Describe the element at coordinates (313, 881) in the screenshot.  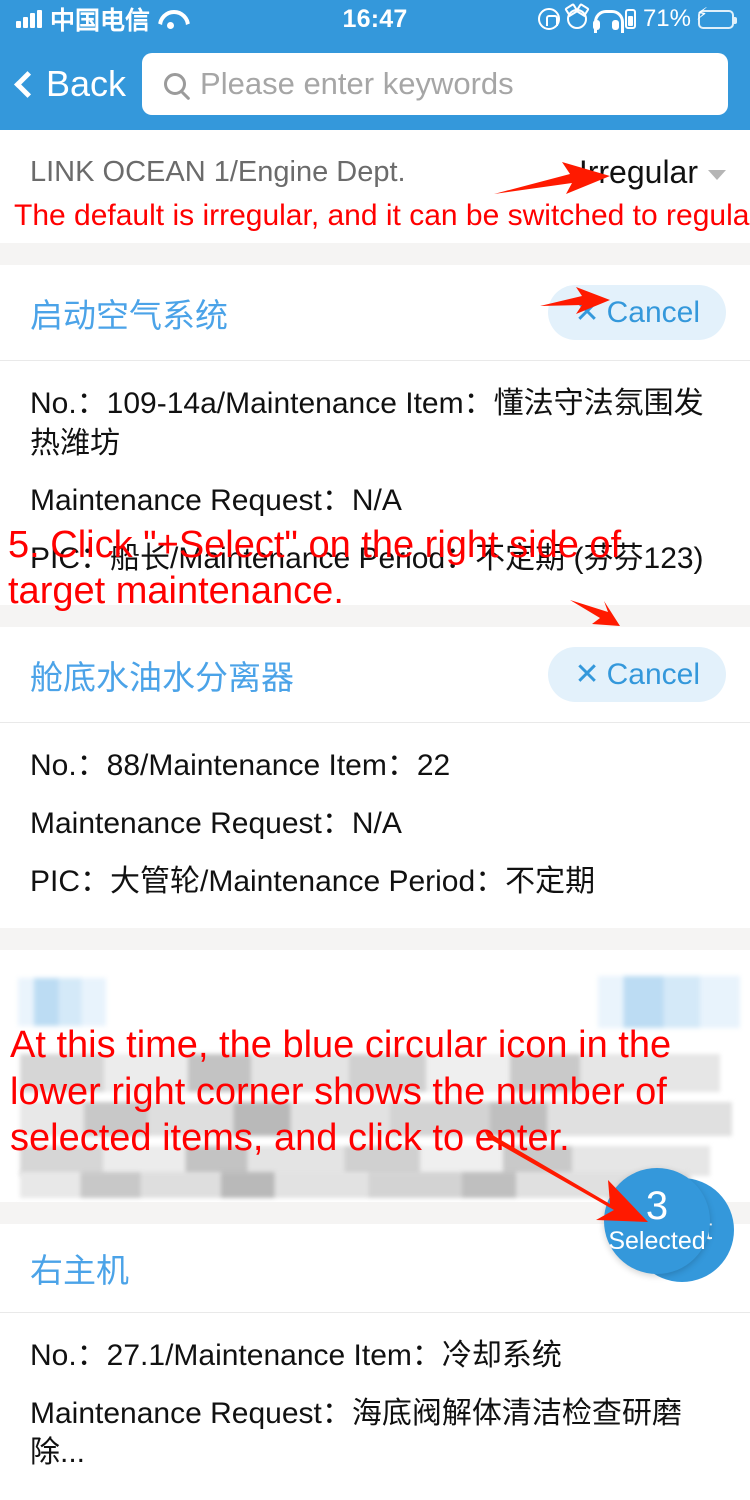
I see `detail-row: PIC：大管轮/Maintenance Period：不定期` at that location.